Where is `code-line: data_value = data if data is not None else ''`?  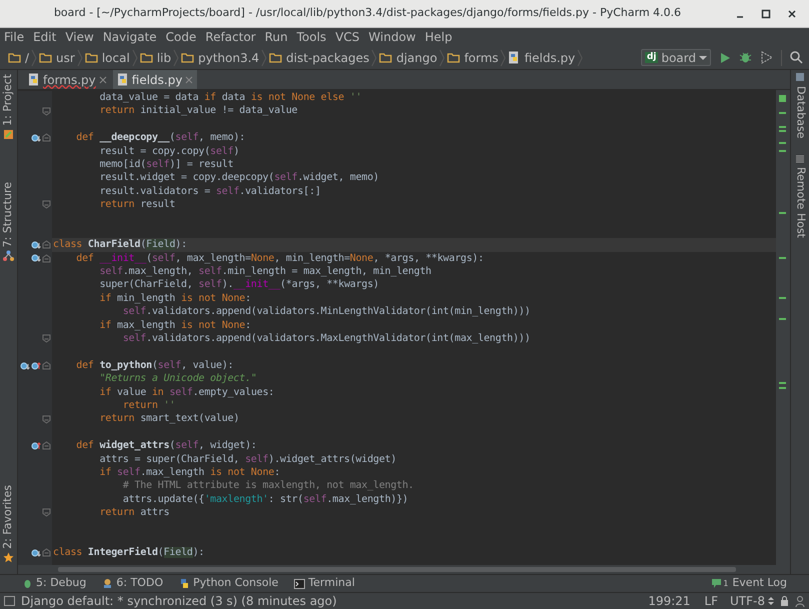 code-line: data_value = data if data is not None else '' is located at coordinates (230, 97).